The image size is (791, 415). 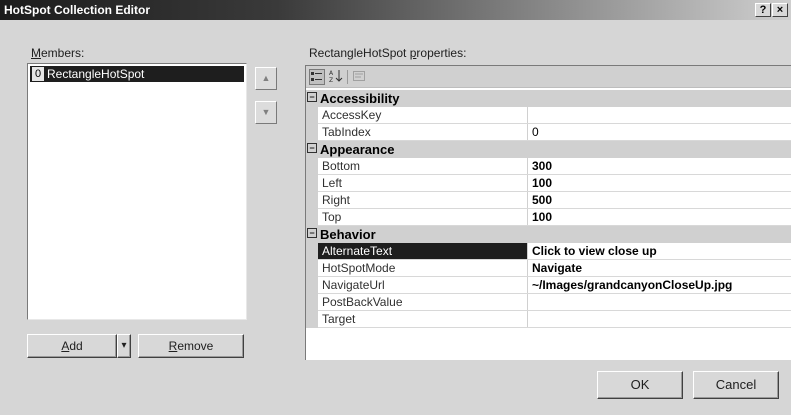 What do you see at coordinates (548, 98) in the screenshot?
I see `category-accessibility: − Accessibility` at bounding box center [548, 98].